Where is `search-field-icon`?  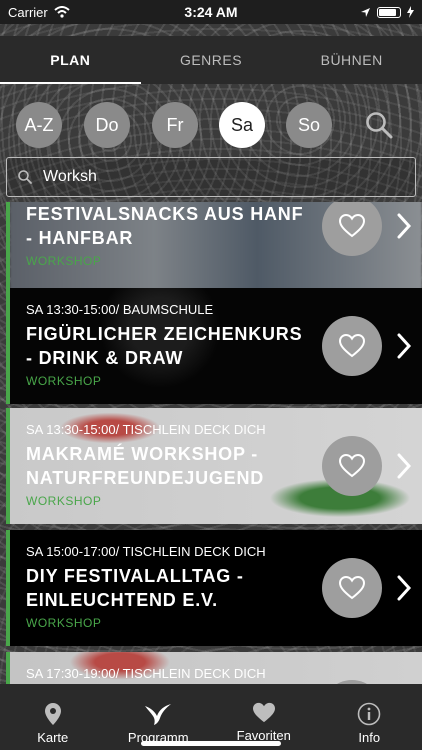
search-field-icon is located at coordinates (25, 177).